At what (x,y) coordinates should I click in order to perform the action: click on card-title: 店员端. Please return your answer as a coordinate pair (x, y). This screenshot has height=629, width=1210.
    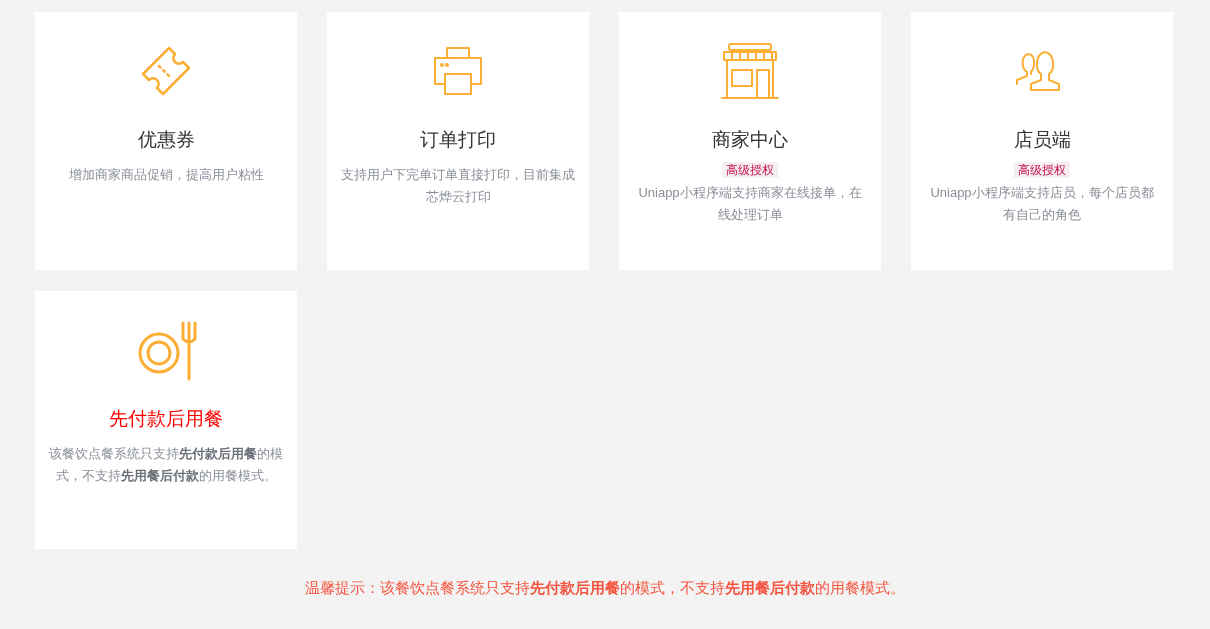
    Looking at the image, I should click on (1042, 140).